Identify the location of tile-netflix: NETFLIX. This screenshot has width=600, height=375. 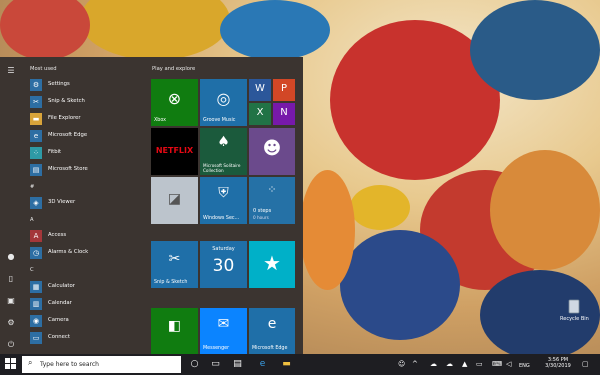
(174, 151).